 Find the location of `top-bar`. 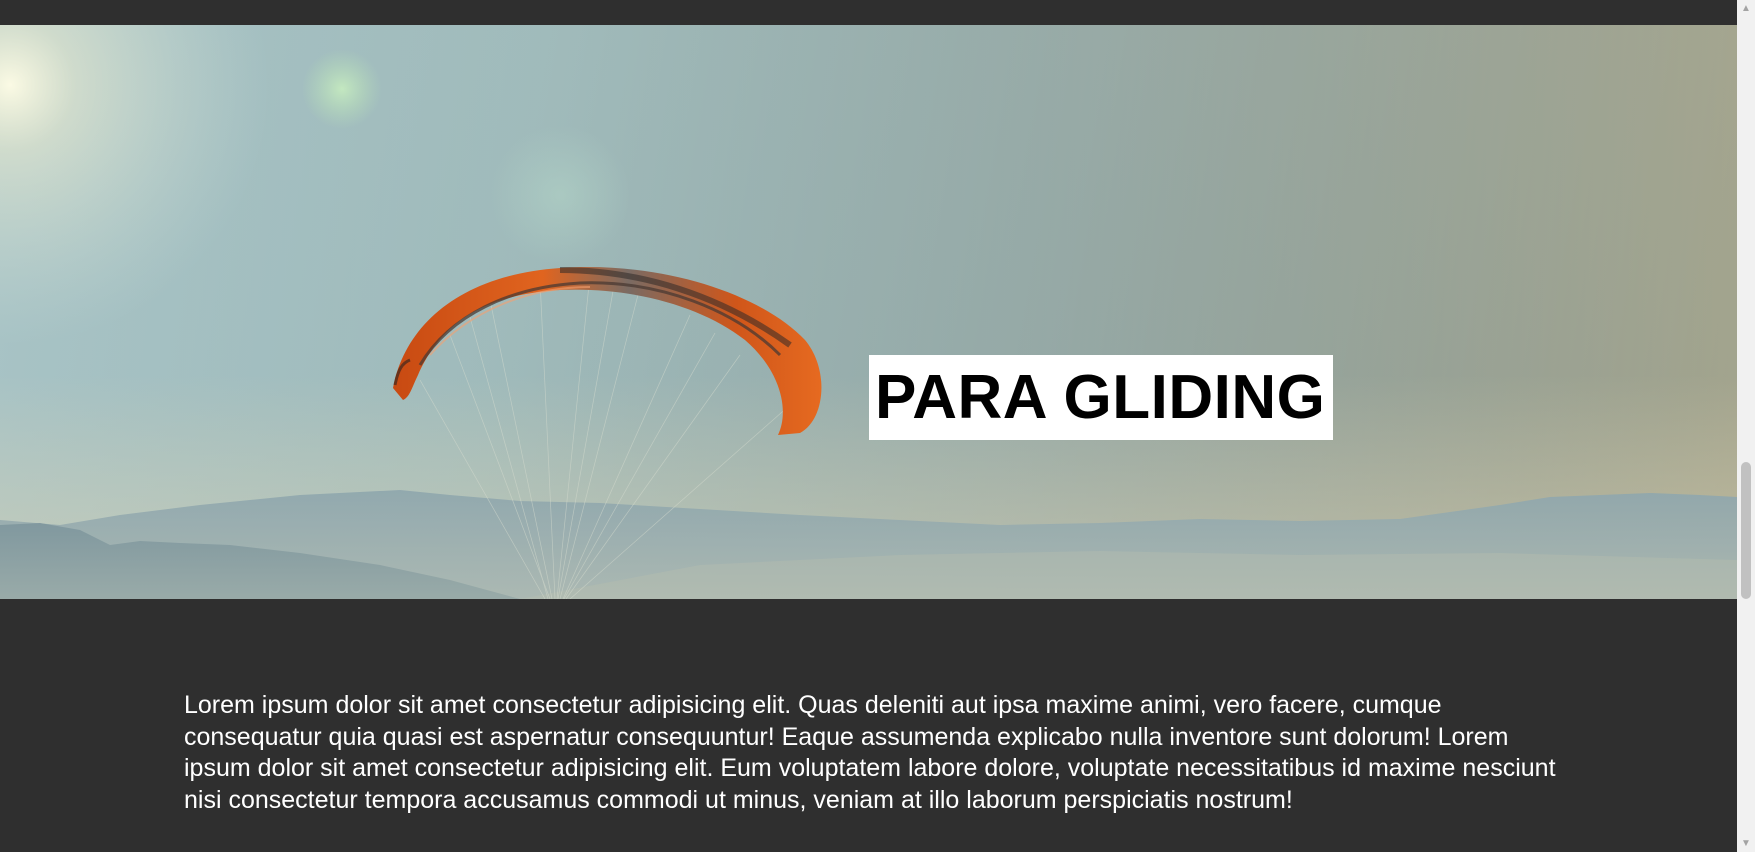

top-bar is located at coordinates (868, 12).